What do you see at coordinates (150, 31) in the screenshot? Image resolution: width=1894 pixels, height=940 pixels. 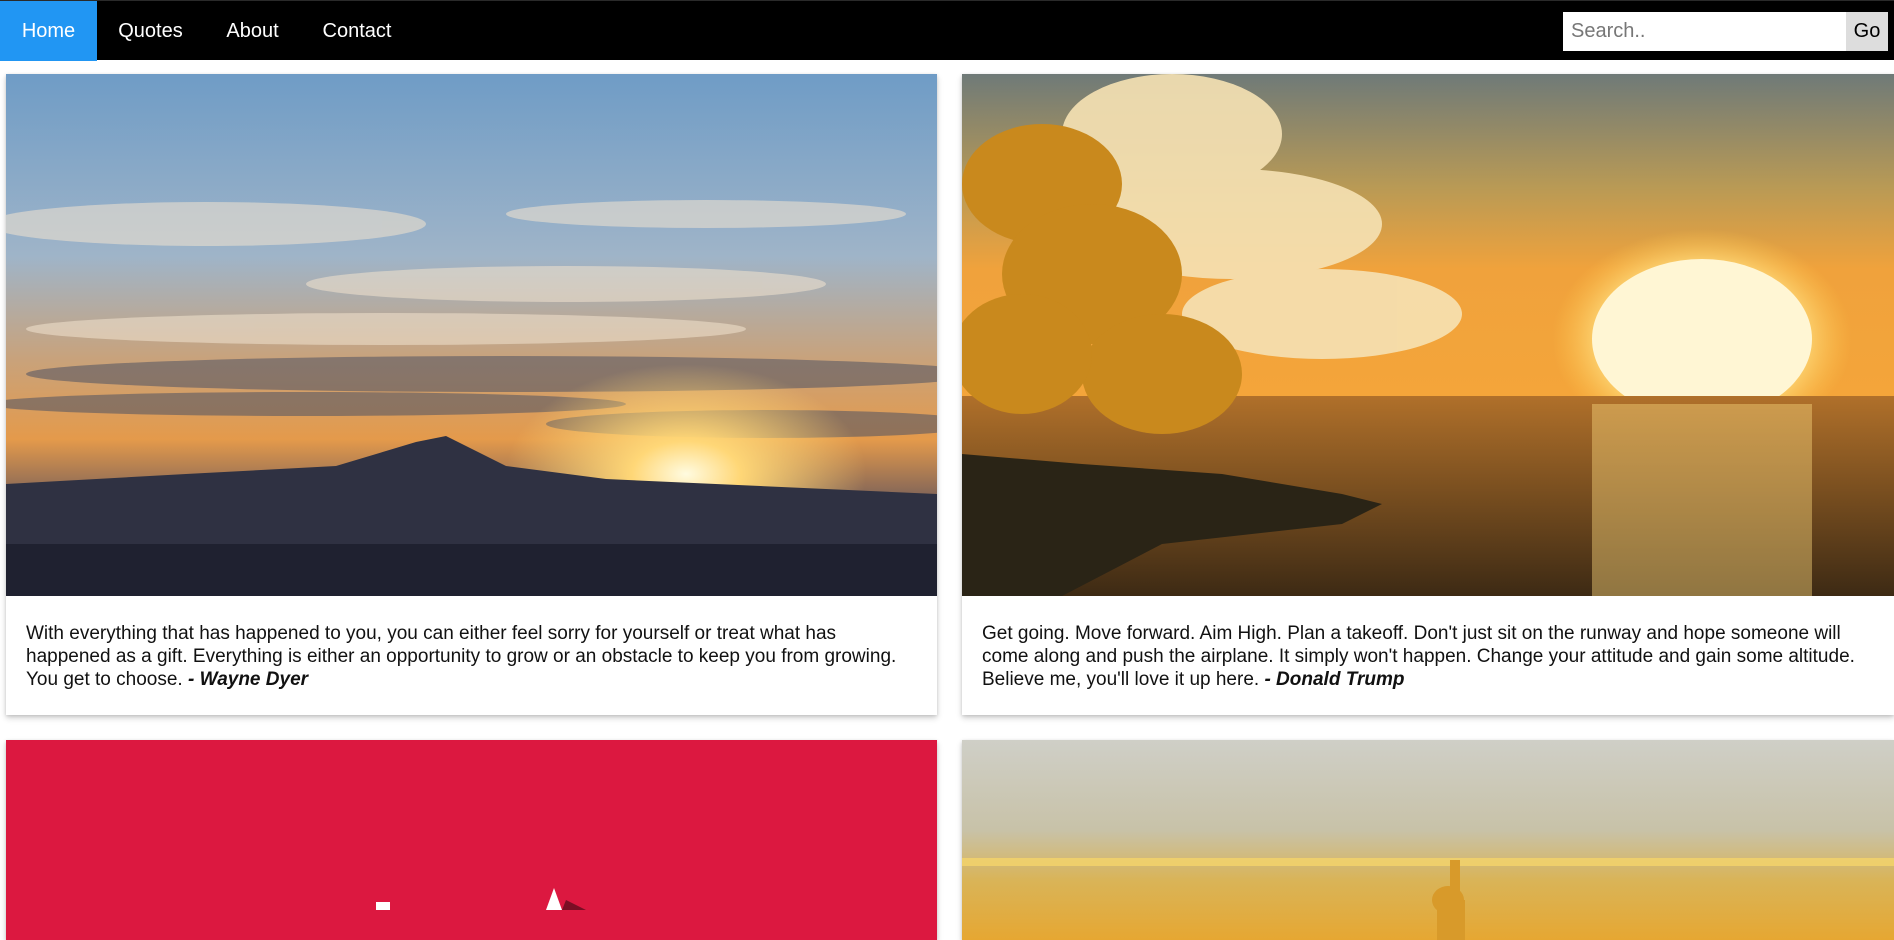 I see `nav-quotes: Quotes` at bounding box center [150, 31].